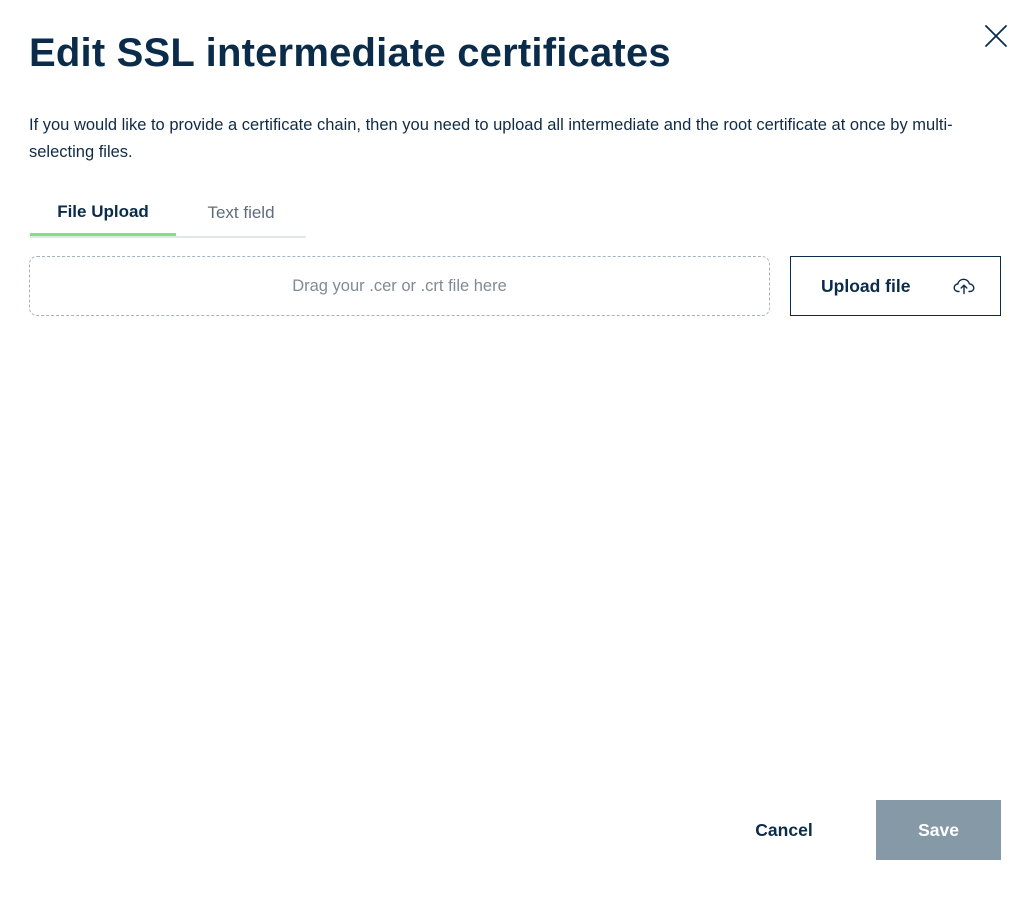 Image resolution: width=1031 pixels, height=899 pixels. I want to click on cancel-button: Cancel, so click(784, 830).